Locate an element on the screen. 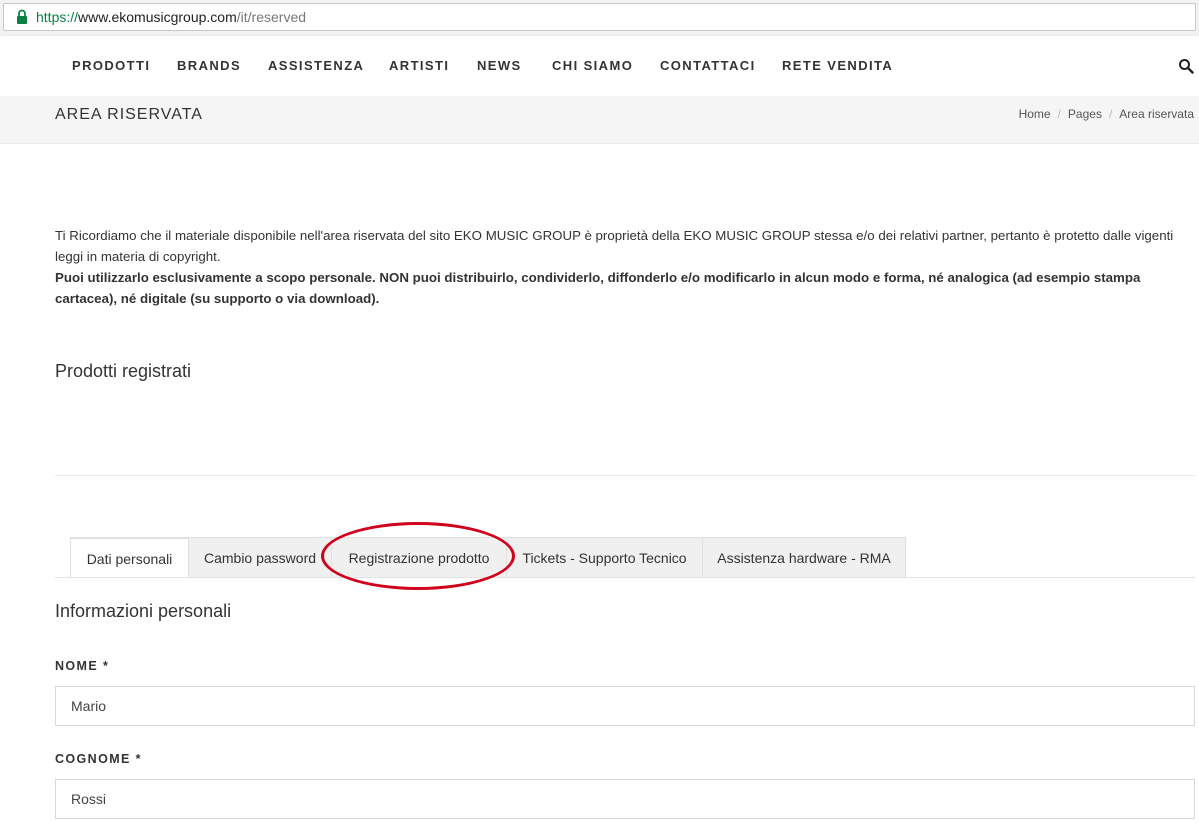 Image resolution: width=1199 pixels, height=828 pixels. cognome-label: COGNOME * is located at coordinates (98, 759).